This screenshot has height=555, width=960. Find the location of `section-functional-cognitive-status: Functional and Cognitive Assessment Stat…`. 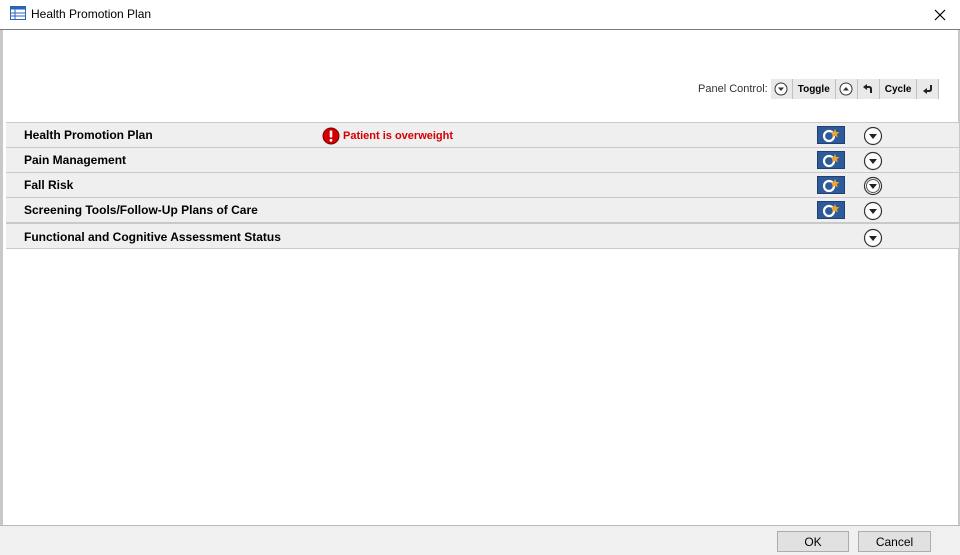

section-functional-cognitive-status: Functional and Cognitive Assessment Stat… is located at coordinates (482, 235).